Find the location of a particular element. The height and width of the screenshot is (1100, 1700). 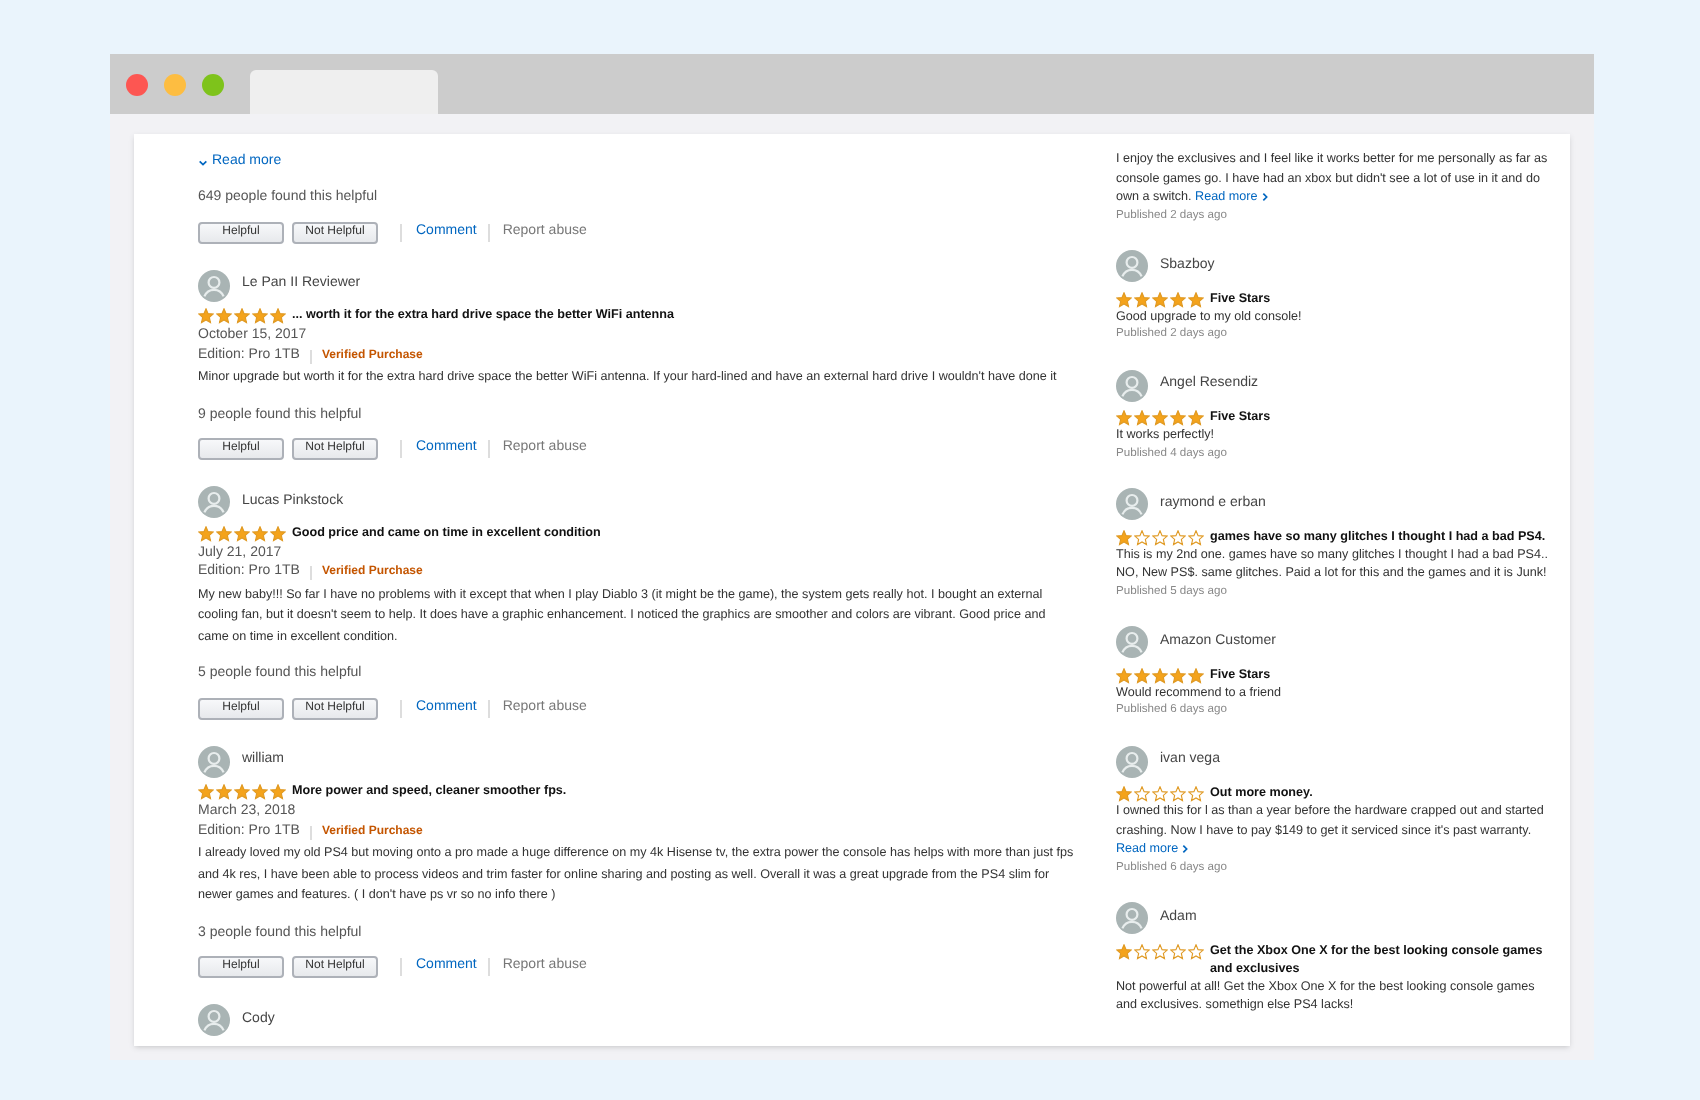

maximize-window-button is located at coordinates (213, 84).